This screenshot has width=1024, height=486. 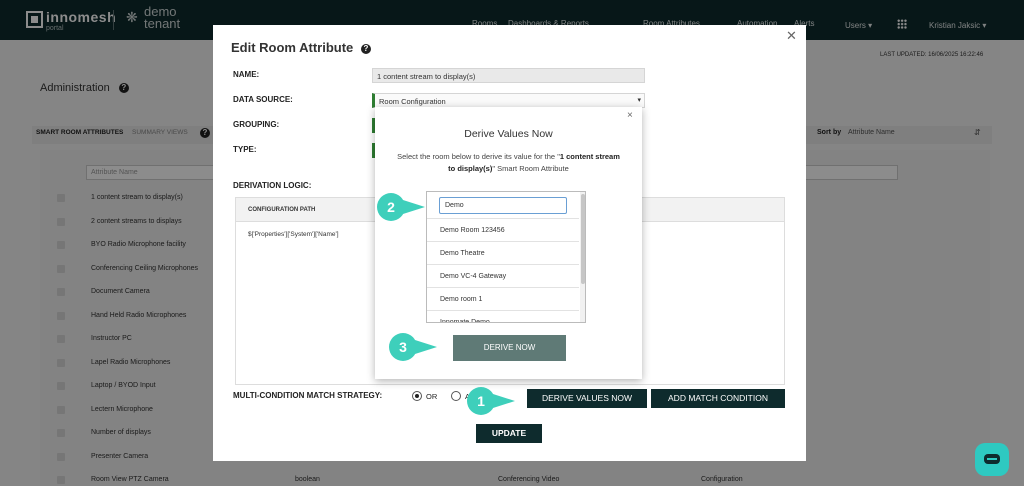 What do you see at coordinates (587, 398) in the screenshot?
I see `derive-values-now-button: DERIVE VALUES NOW` at bounding box center [587, 398].